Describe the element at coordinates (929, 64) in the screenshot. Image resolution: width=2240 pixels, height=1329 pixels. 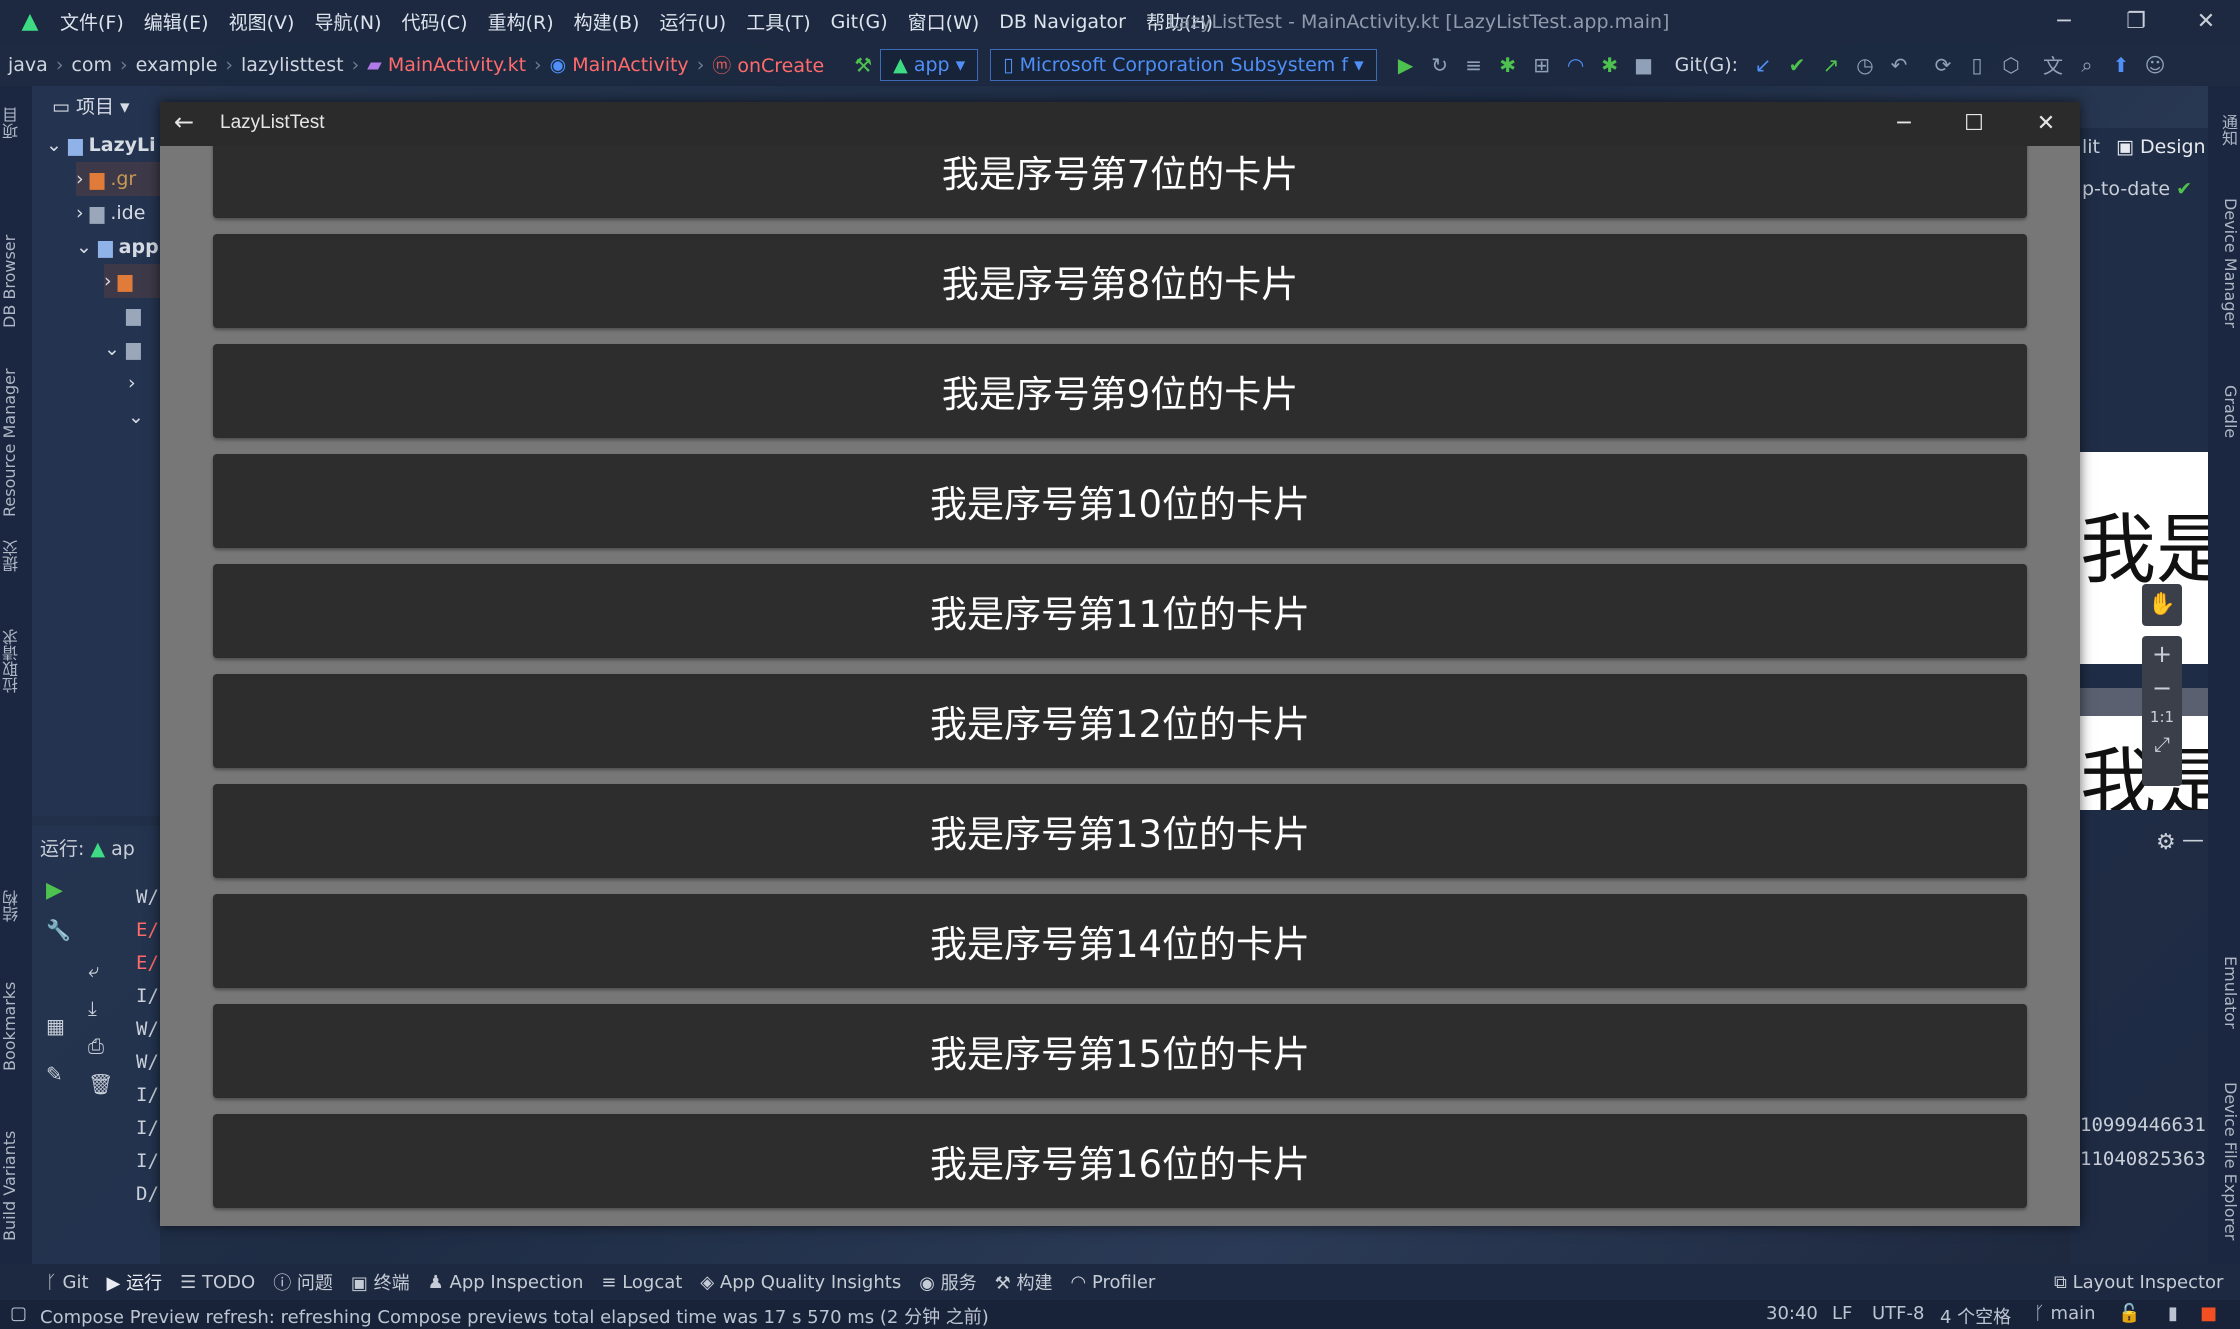
I see `run-config-dropdown: ▲ app ▾` at that location.